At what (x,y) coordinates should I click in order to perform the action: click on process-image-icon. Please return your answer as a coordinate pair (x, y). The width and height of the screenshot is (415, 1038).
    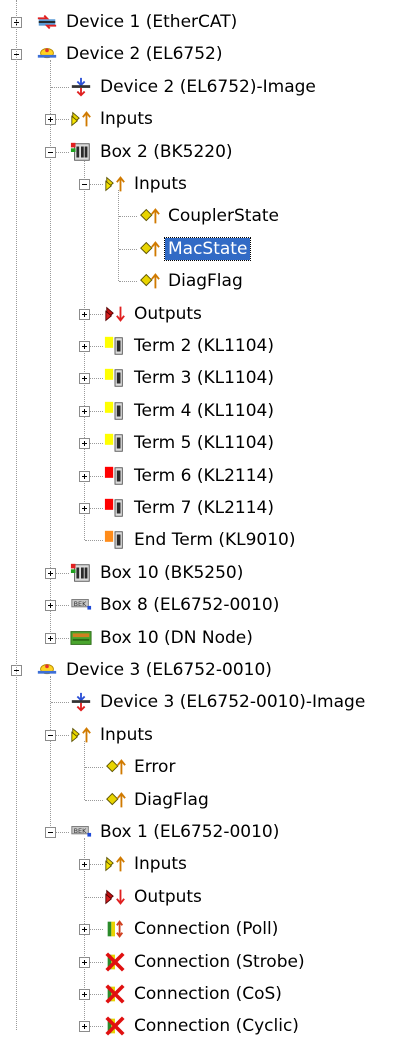
    Looking at the image, I should click on (81, 87).